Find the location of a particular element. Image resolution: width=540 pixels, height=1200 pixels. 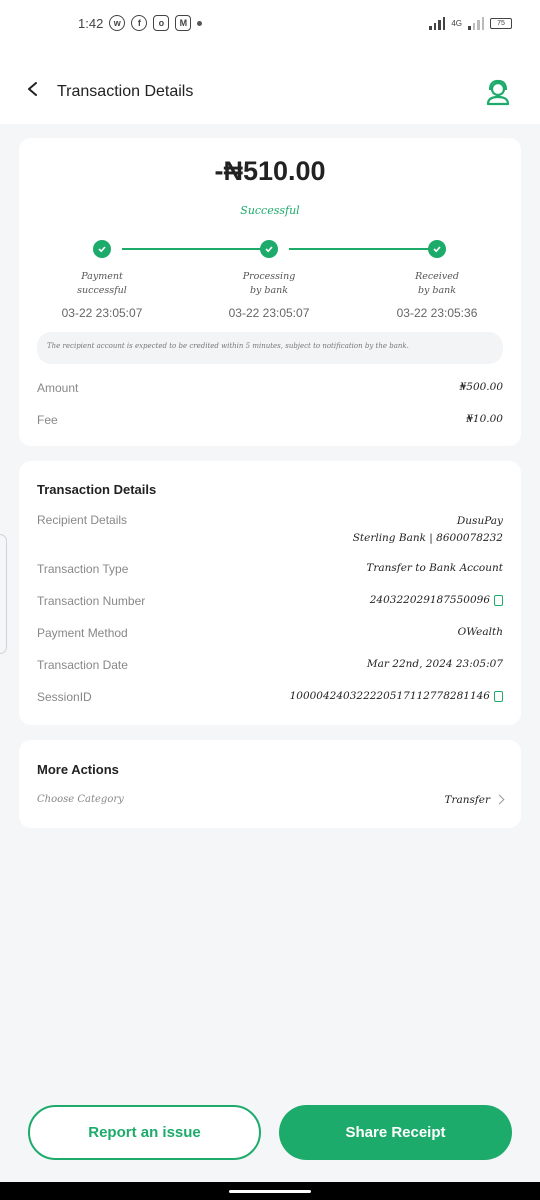

back-arrow-icon is located at coordinates (33, 89).